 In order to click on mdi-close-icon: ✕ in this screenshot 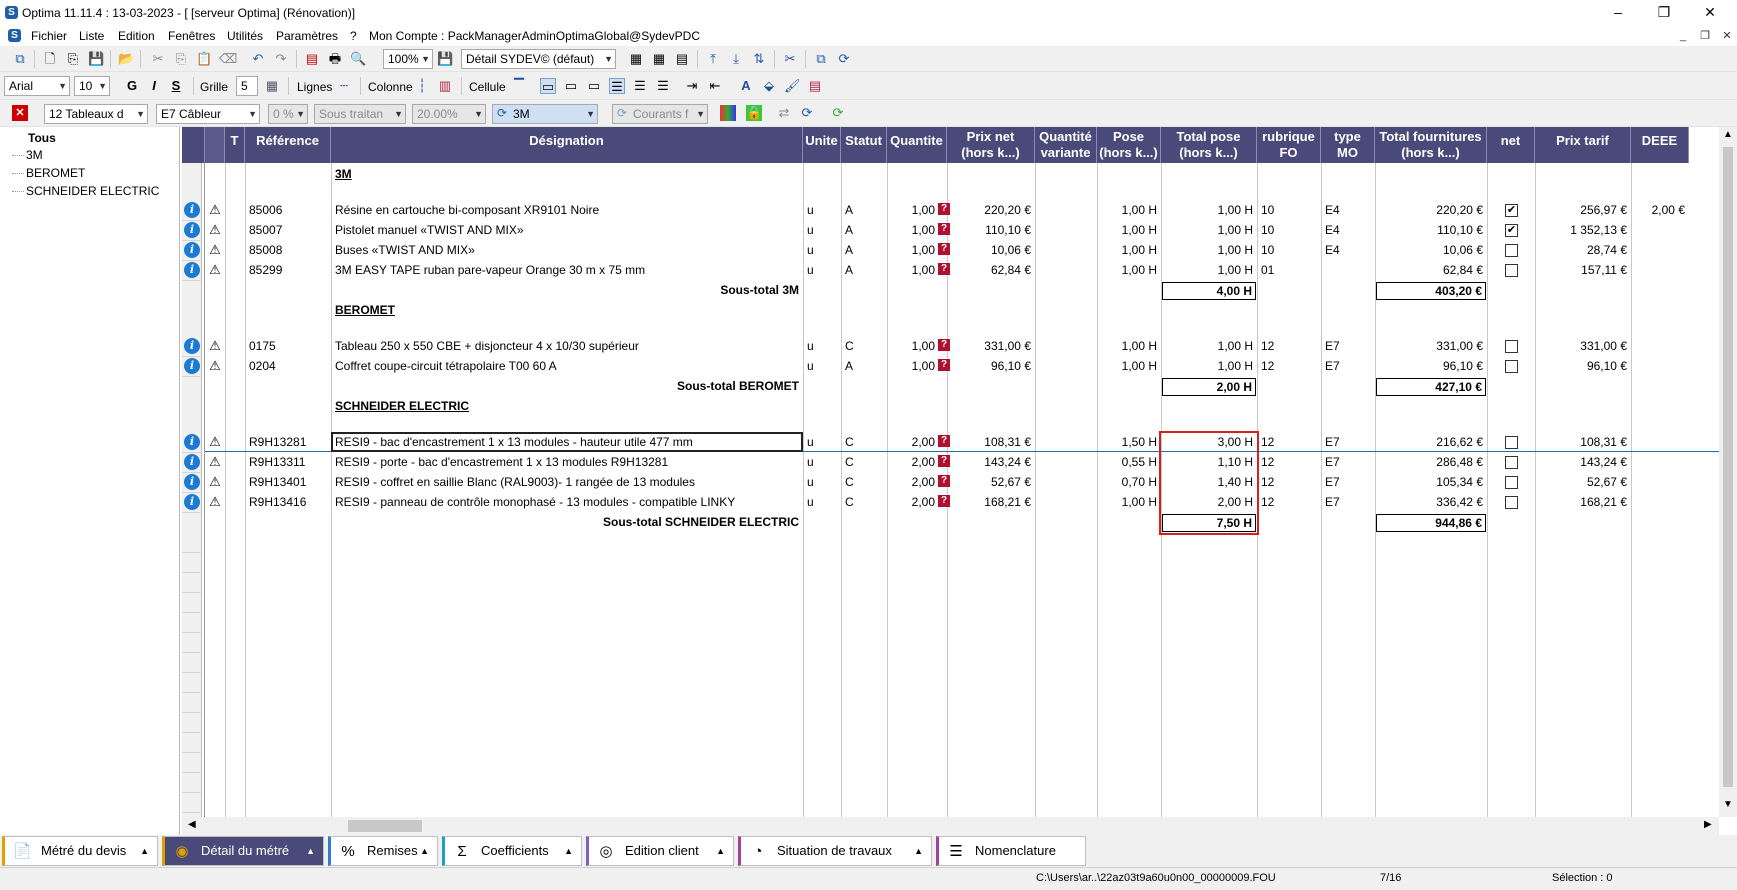, I will do `click(1726, 36)`.